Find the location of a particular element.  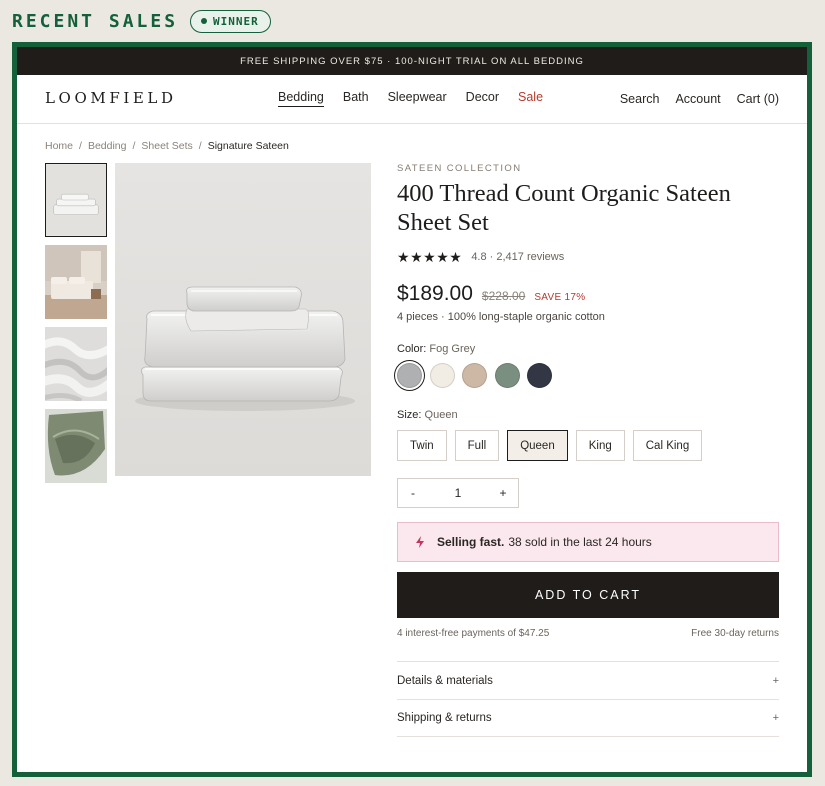

alert-text: 38 sold in the last 24 hours is located at coordinates (580, 542).